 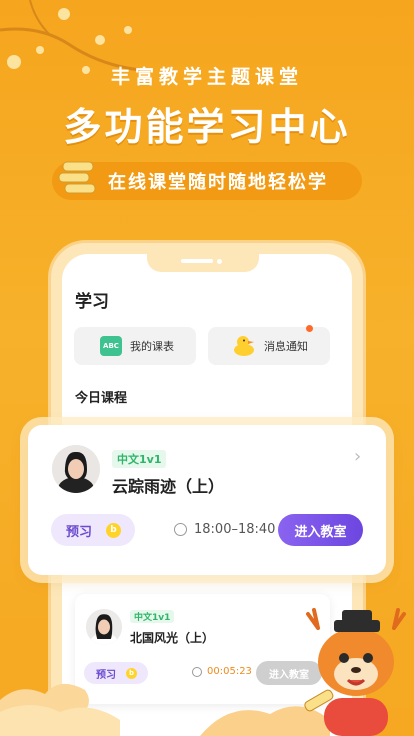 What do you see at coordinates (92, 302) in the screenshot?
I see `page-title: 学习` at bounding box center [92, 302].